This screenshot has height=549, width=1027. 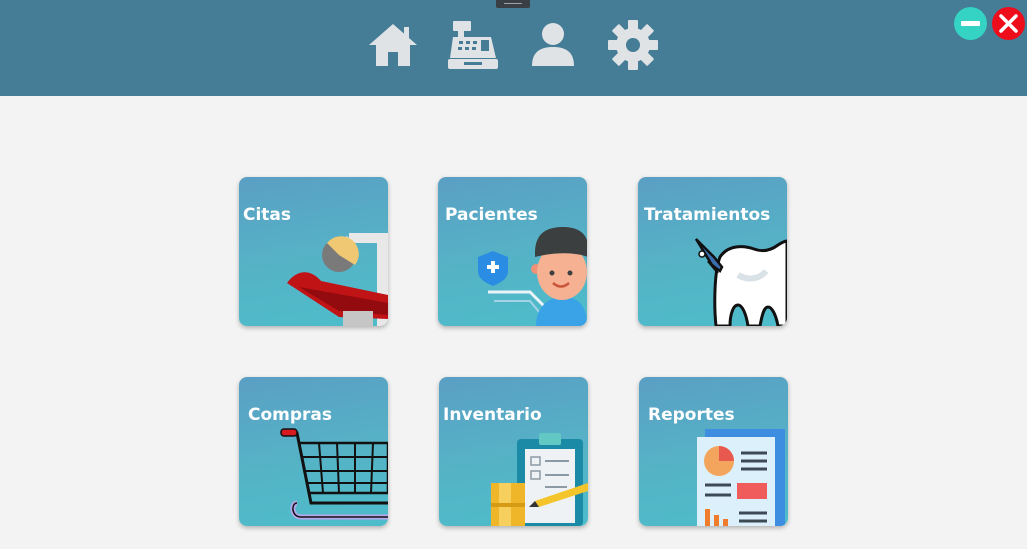 I want to click on window-drag-handle, so click(x=513, y=4).